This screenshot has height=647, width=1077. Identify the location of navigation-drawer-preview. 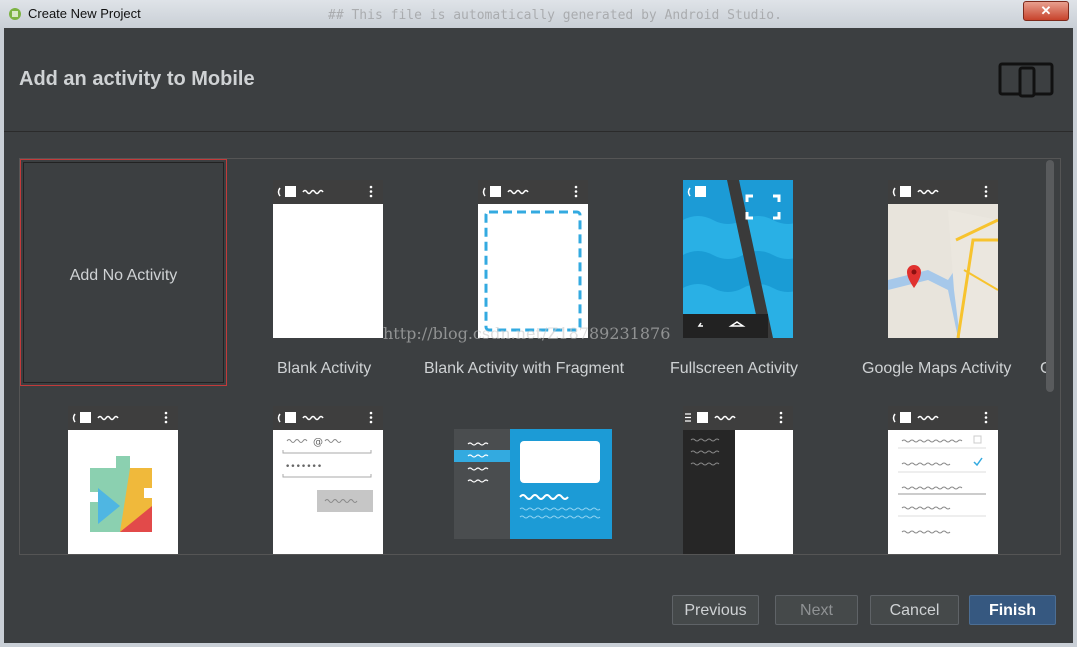
(738, 480).